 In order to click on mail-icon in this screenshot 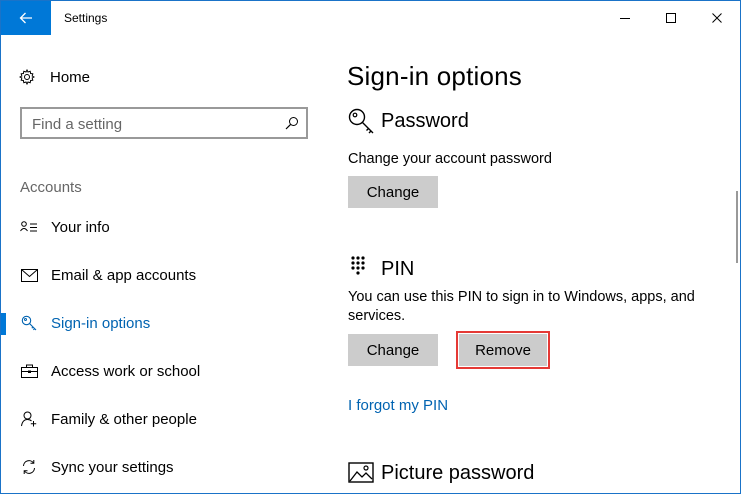, I will do `click(29, 275)`.